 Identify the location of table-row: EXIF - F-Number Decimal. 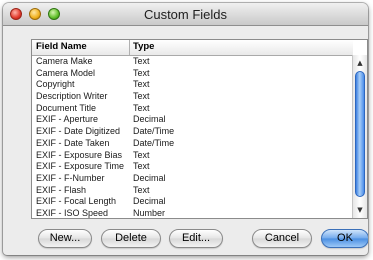
(192, 179).